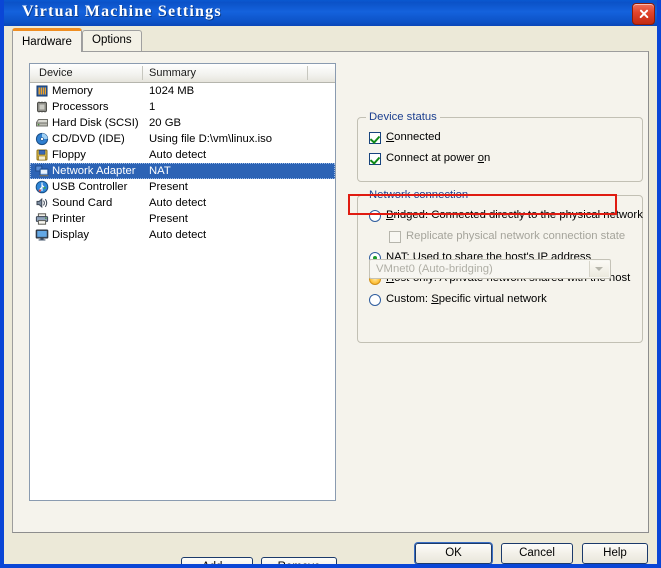  I want to click on device-list-header: Device Summary, so click(182, 73).